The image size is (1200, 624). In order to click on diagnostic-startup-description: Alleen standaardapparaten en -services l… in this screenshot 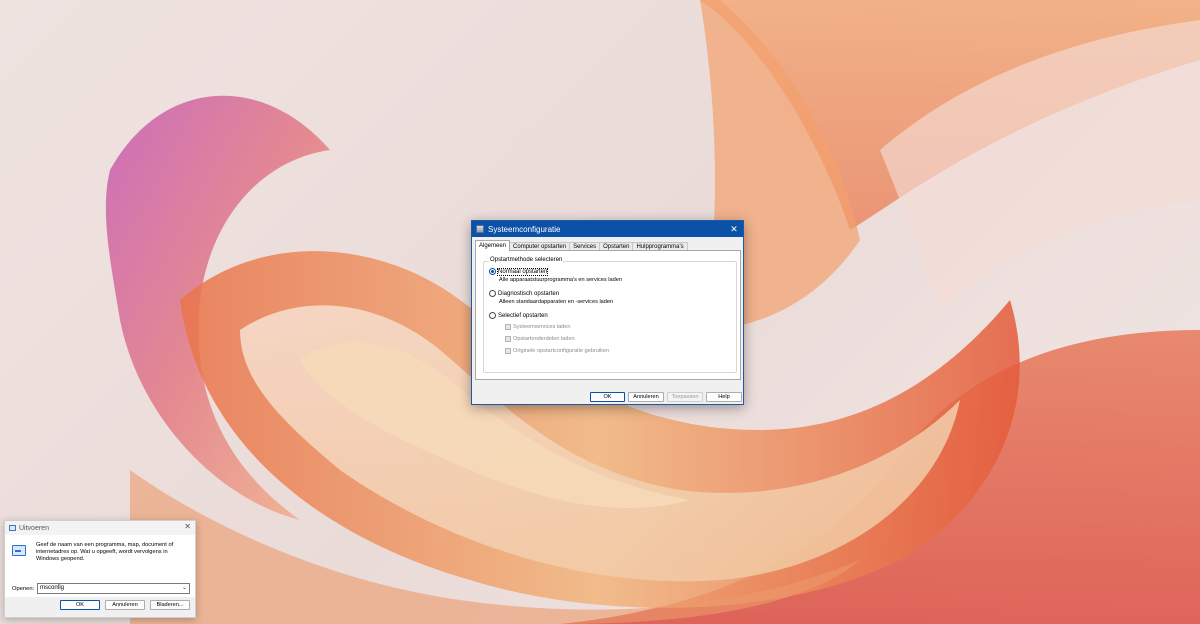, I will do `click(556, 302)`.